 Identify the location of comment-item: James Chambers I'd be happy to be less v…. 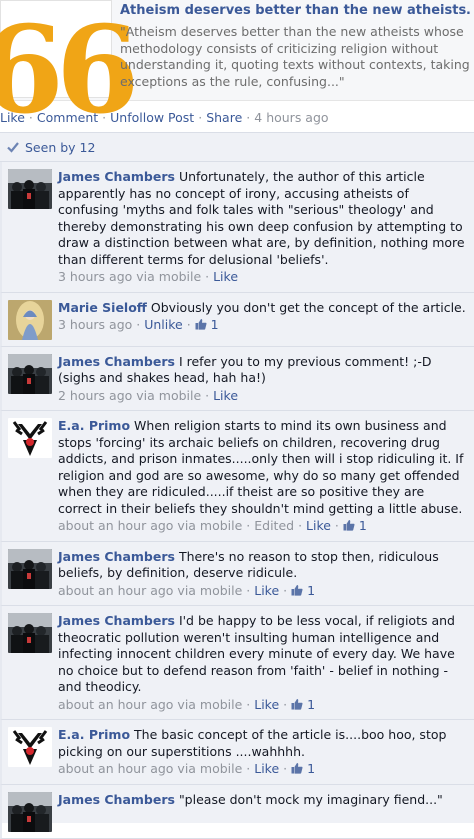
(237, 663).